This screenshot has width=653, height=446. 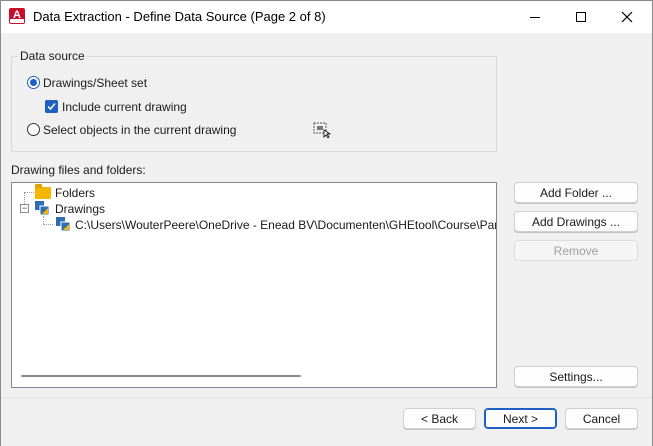 I want to click on collapse-icon: −, so click(x=24, y=208).